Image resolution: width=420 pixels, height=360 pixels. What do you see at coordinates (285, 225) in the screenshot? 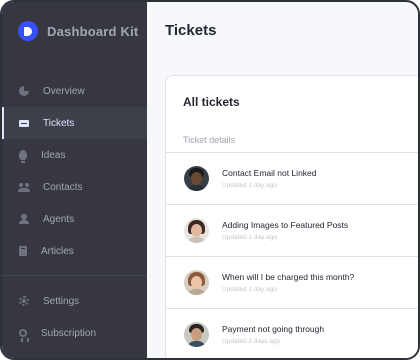
I see `ticket-title: Adding Images to Featured Posts` at bounding box center [285, 225].